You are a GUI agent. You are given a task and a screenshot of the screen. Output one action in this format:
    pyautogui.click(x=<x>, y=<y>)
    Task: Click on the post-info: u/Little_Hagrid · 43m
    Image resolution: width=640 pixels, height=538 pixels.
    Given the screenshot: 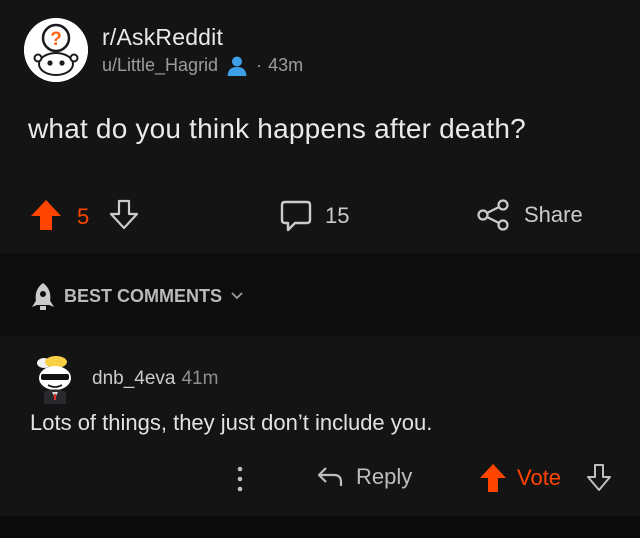 What is the action you would take?
    pyautogui.click(x=202, y=66)
    